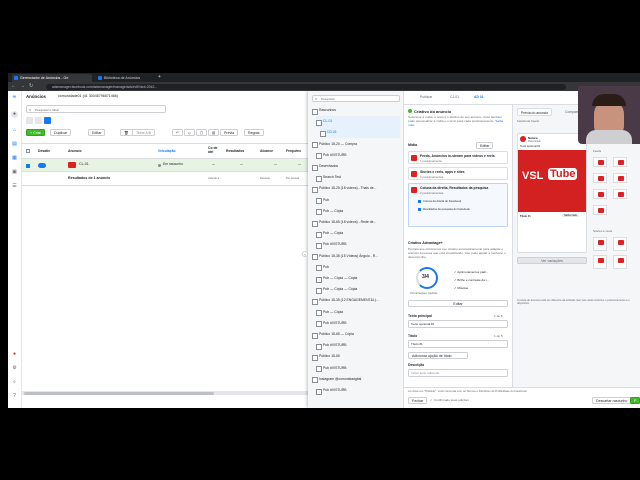 This screenshot has height=480, width=640. I want to click on campaign-tab-icon, so click(29, 120).